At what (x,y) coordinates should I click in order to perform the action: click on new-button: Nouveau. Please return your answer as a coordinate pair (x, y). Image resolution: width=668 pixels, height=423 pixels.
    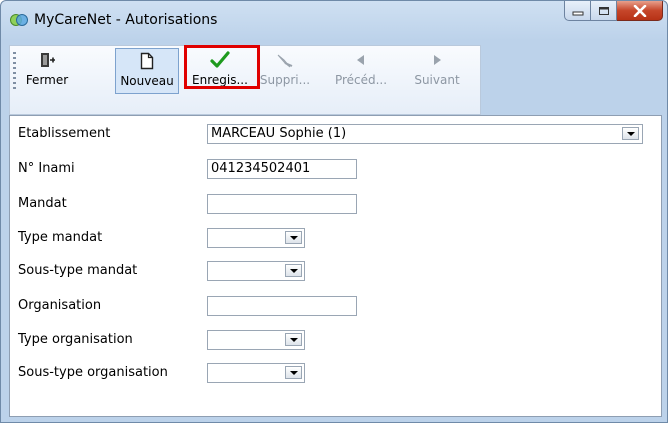
    Looking at the image, I should click on (147, 71).